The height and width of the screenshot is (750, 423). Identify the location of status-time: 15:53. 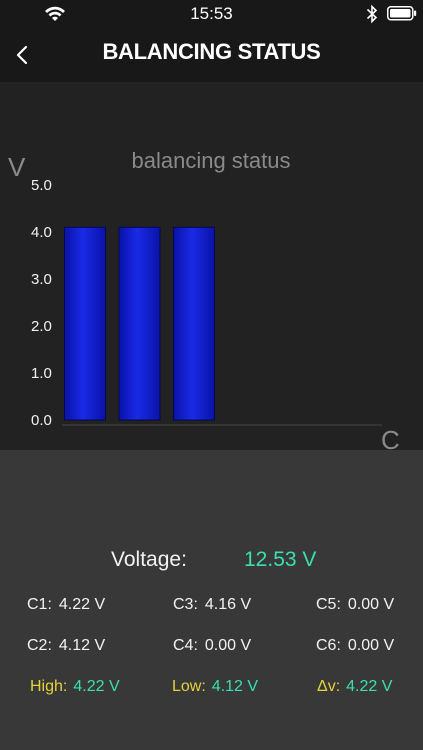
(211, 13).